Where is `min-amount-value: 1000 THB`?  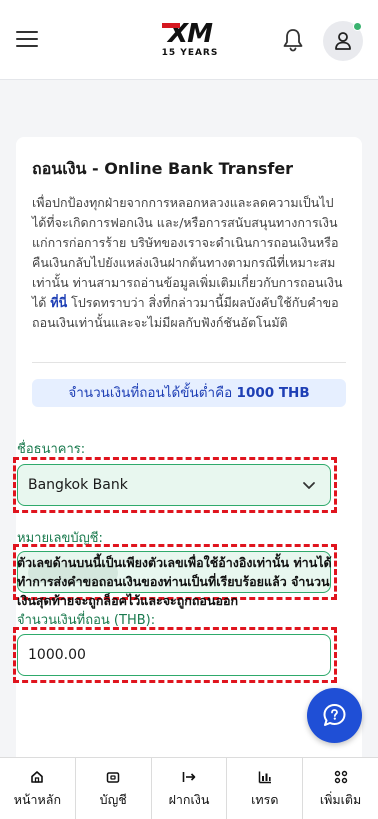 min-amount-value: 1000 THB is located at coordinates (273, 393).